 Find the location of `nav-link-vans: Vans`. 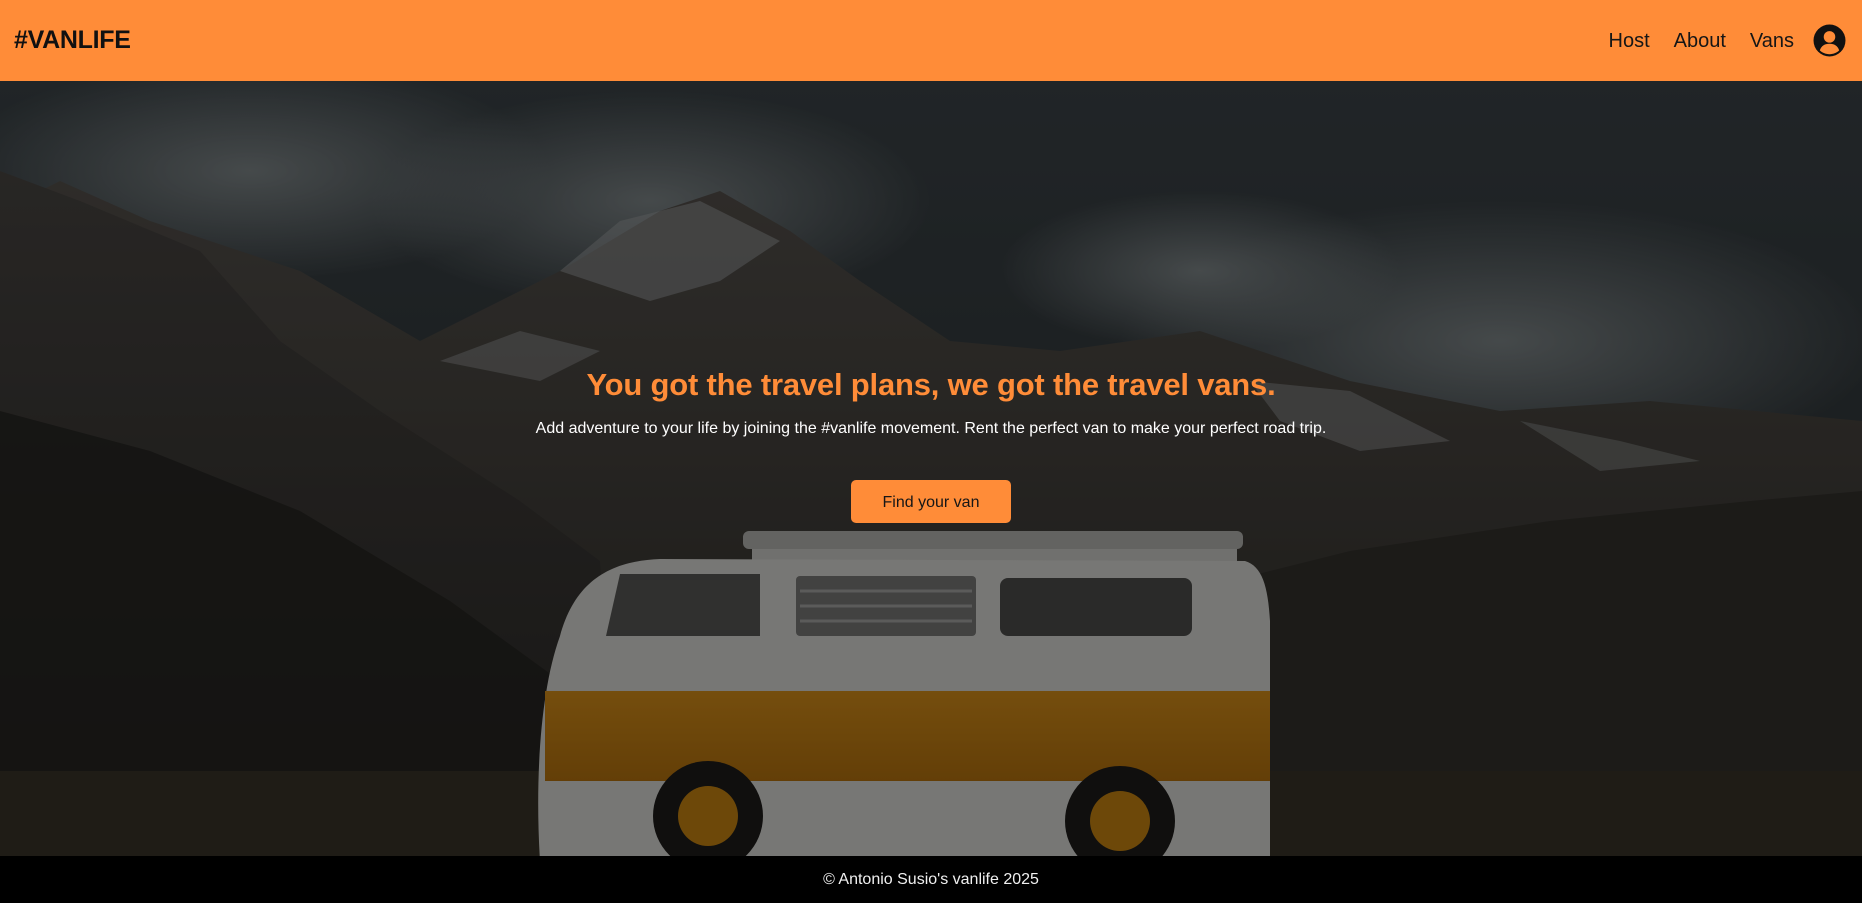

nav-link-vans: Vans is located at coordinates (1772, 41).